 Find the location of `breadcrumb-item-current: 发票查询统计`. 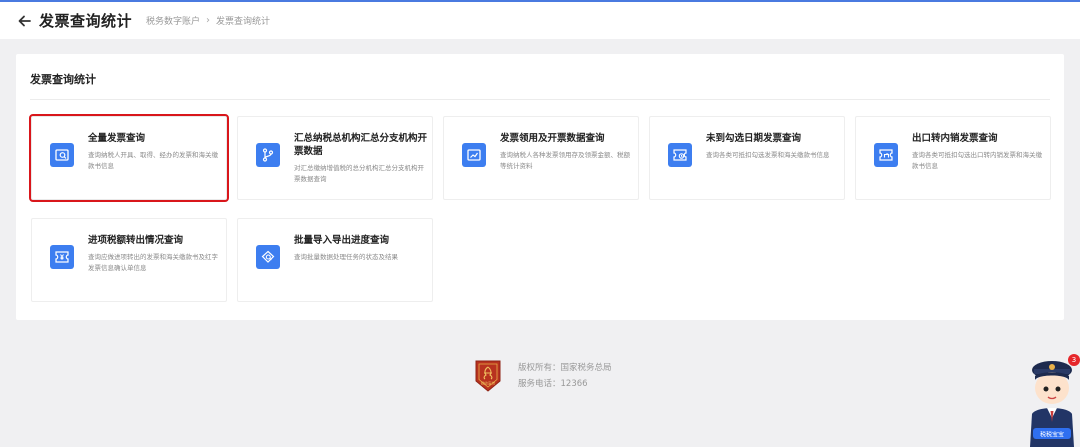

breadcrumb-item-current: 发票查询统计 is located at coordinates (243, 22).